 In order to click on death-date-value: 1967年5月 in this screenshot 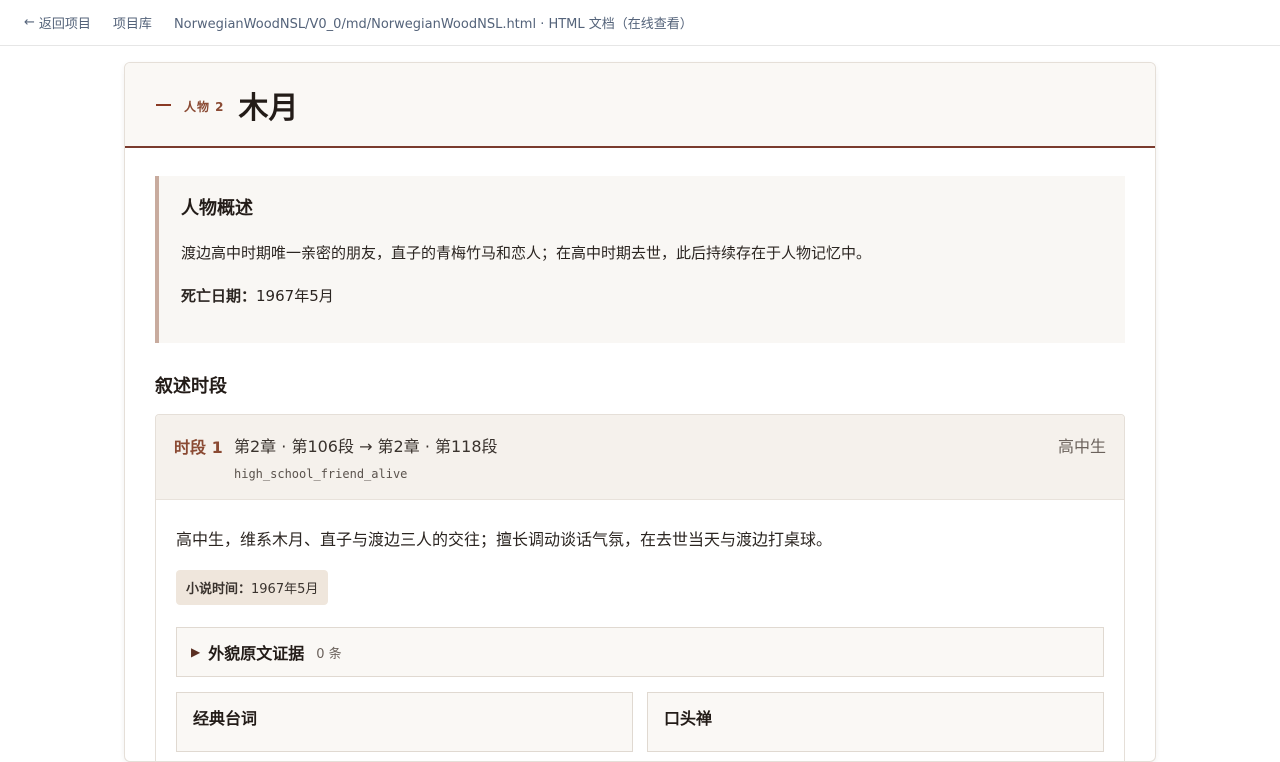, I will do `click(295, 296)`.